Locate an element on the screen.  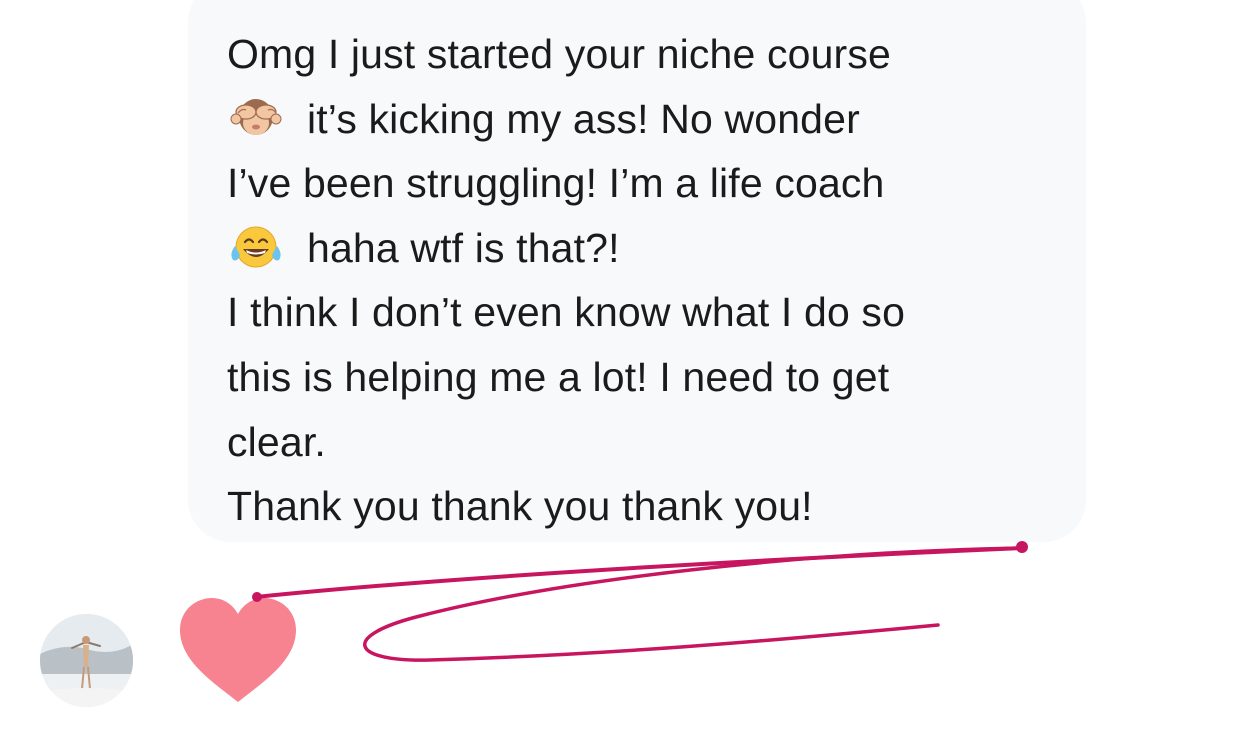
avatar is located at coordinates (86, 660).